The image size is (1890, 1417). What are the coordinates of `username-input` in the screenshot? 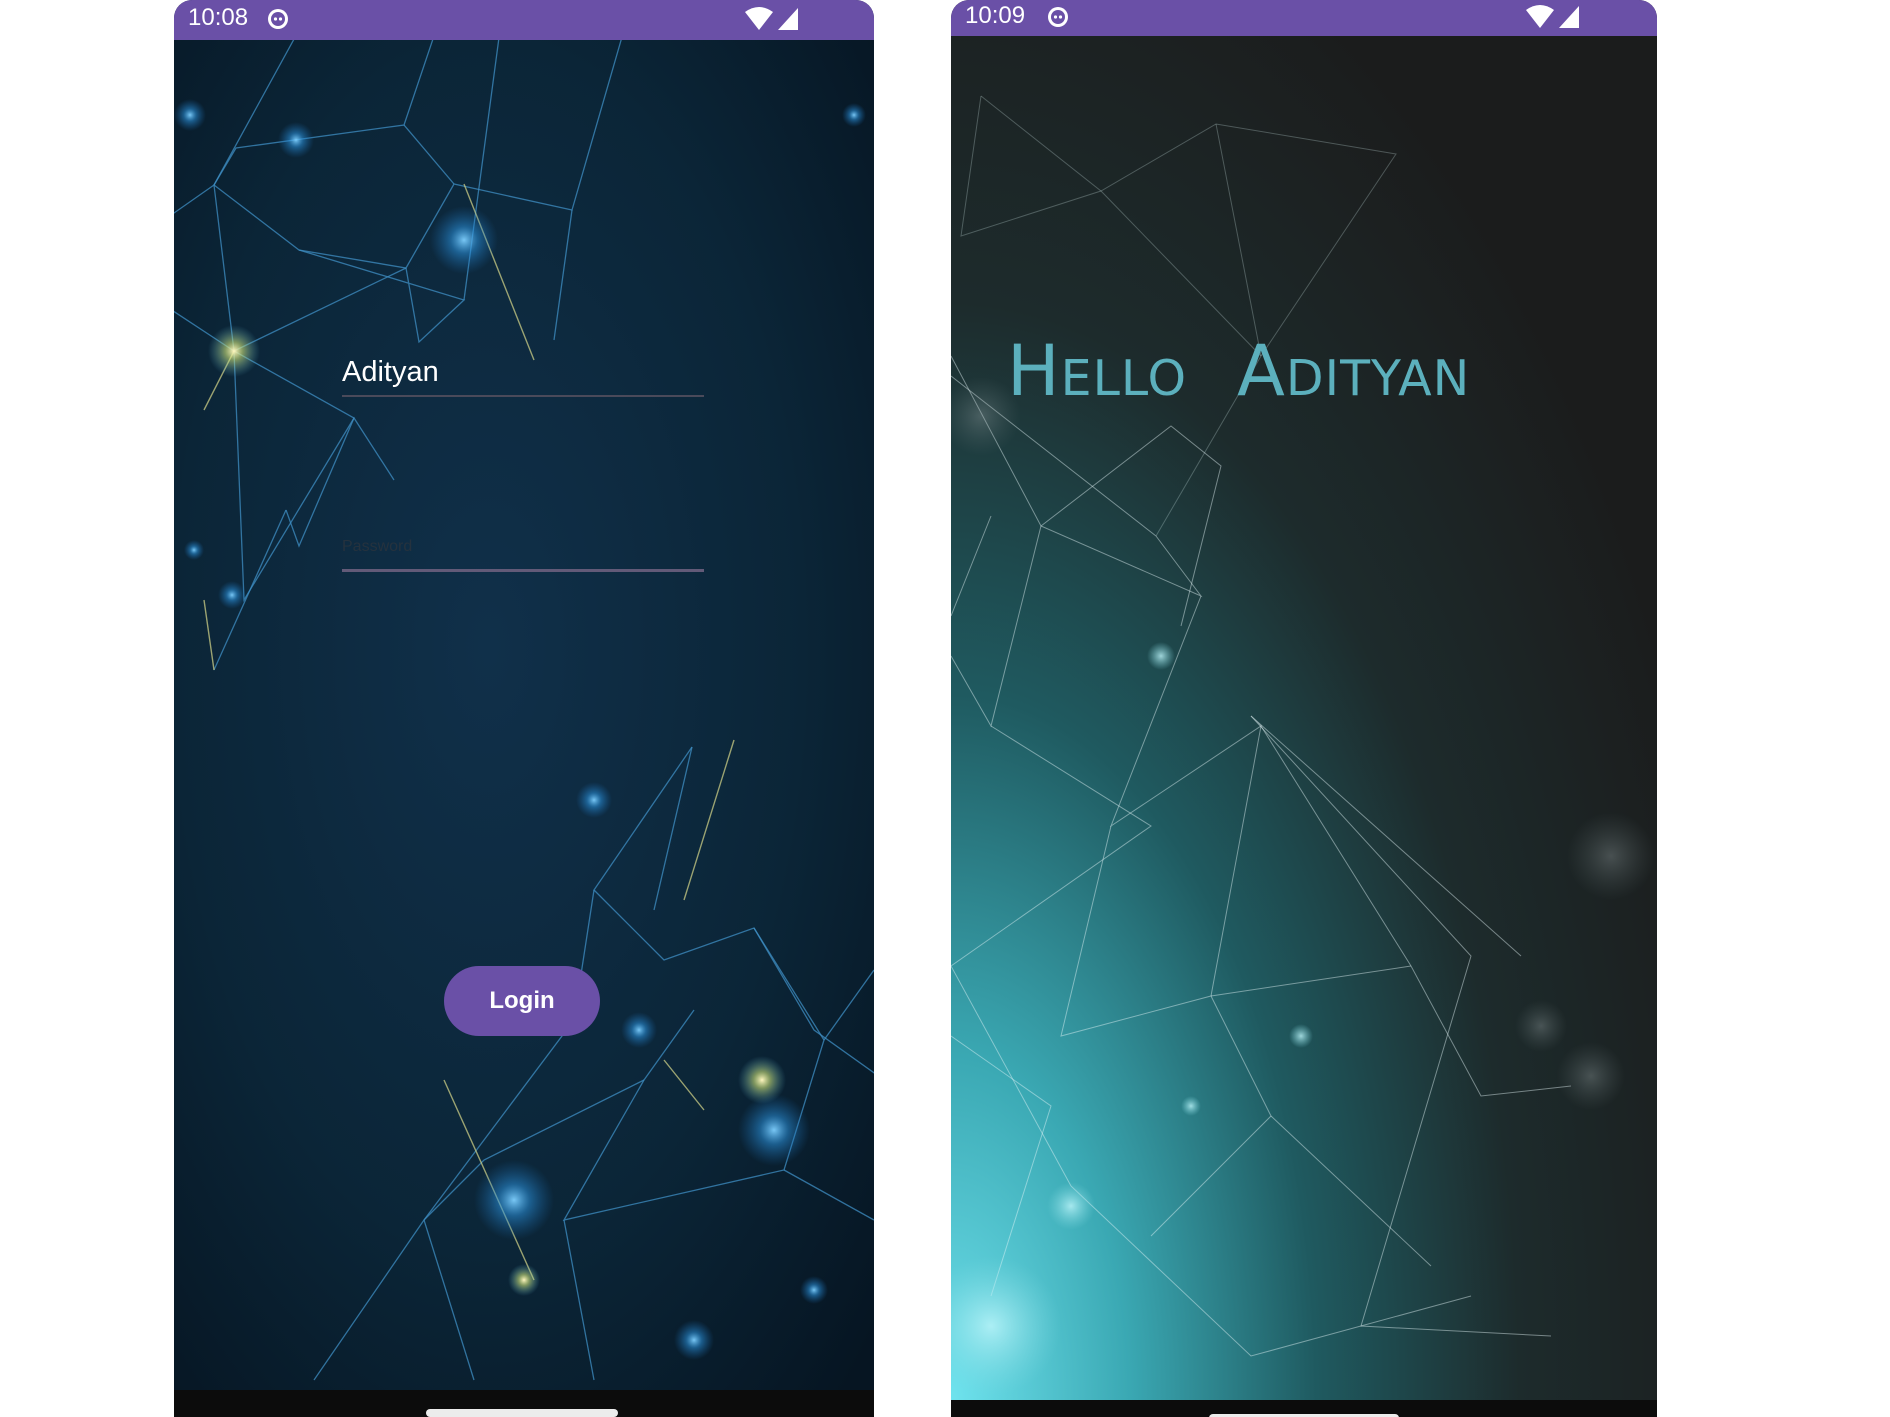 It's located at (523, 373).